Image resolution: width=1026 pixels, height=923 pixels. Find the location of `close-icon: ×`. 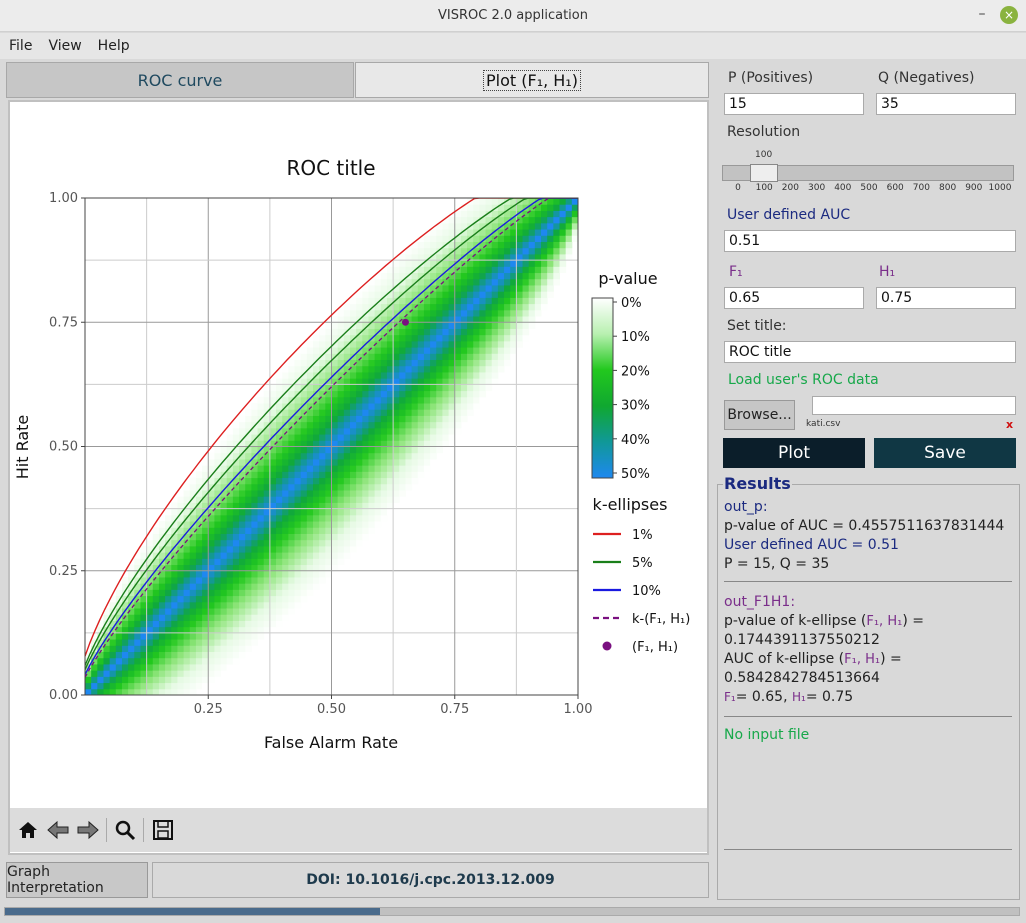

close-icon: × is located at coordinates (1009, 15).